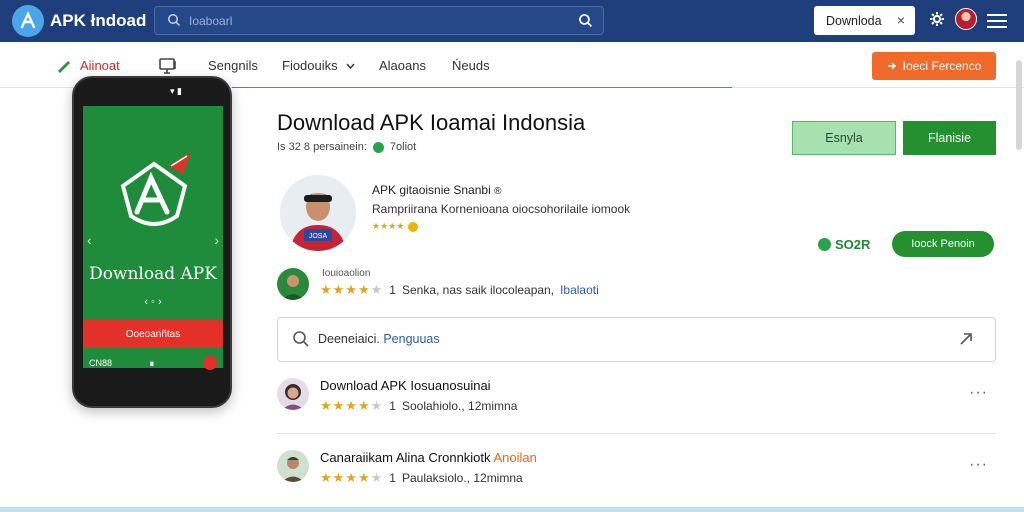 This screenshot has height=512, width=1024. I want to click on list-item-rating: ★★★★★ 1 Paulaksiolo., 12mimna, so click(421, 477).